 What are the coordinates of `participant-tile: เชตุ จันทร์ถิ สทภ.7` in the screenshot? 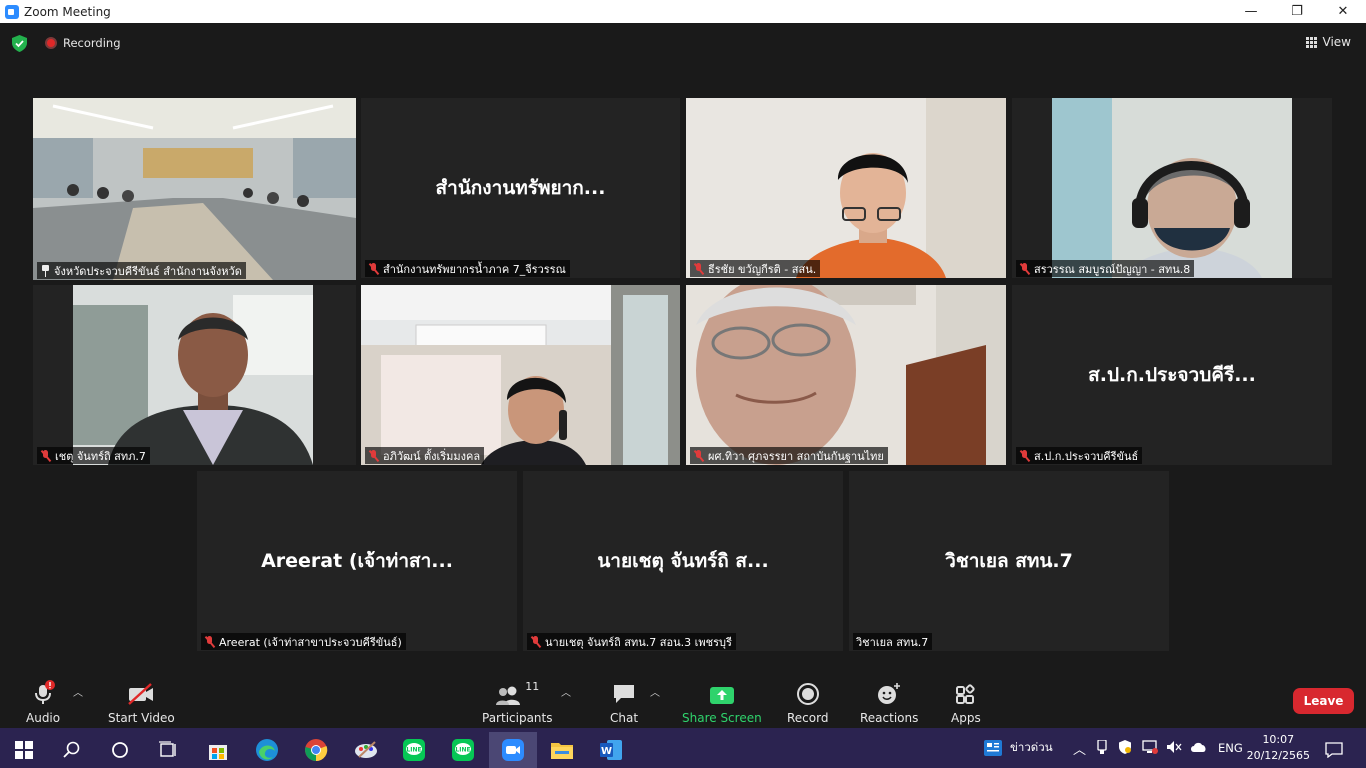 It's located at (194, 375).